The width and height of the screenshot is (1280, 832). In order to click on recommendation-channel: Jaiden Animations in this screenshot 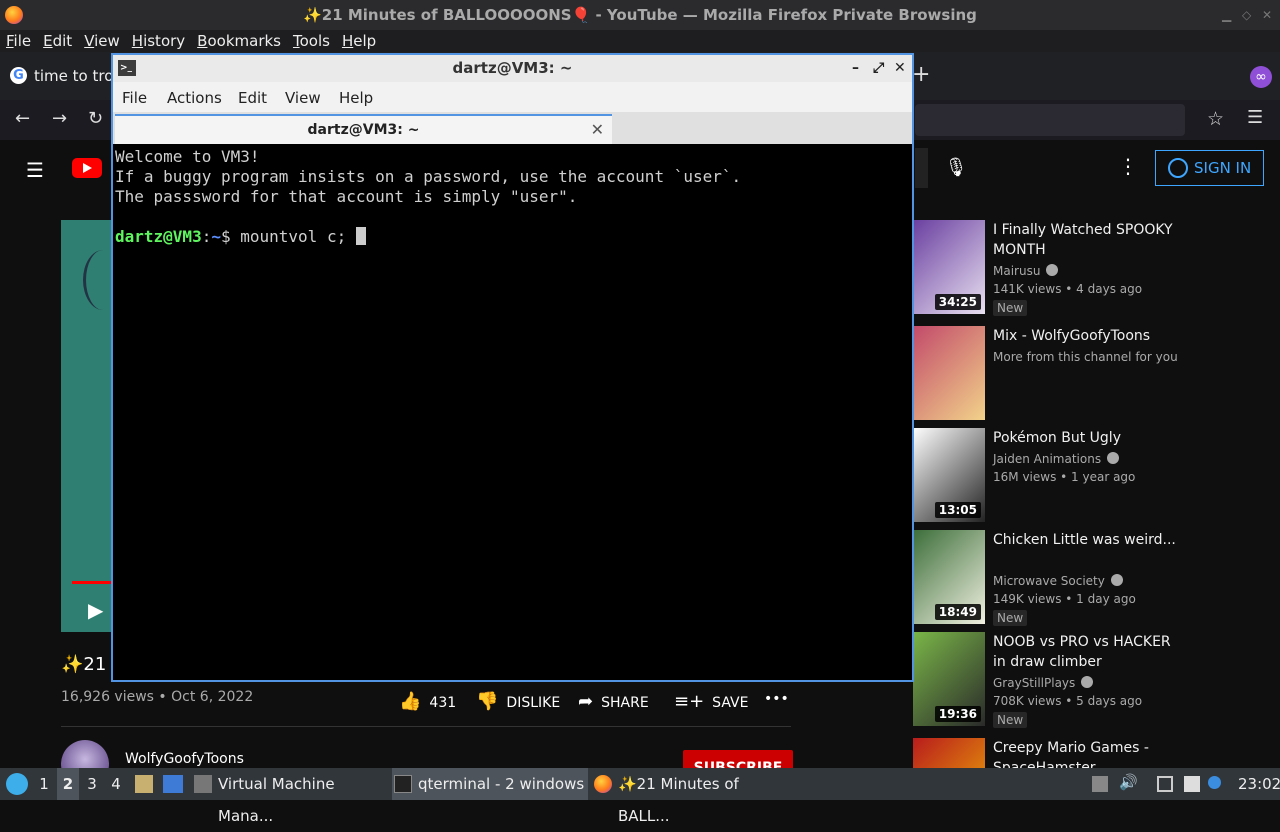, I will do `click(1056, 459)`.